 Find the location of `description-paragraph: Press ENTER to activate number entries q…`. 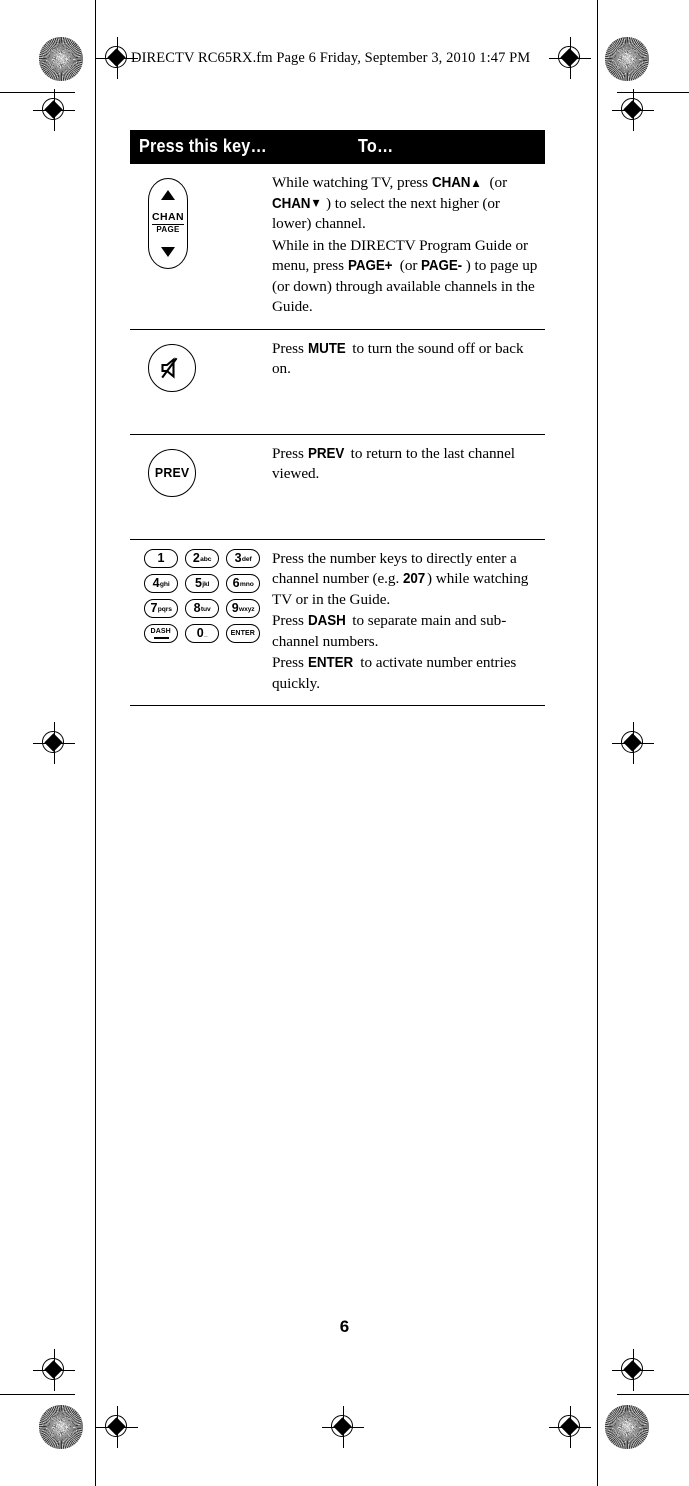

description-paragraph: Press ENTER to activate number entries q… is located at coordinates (394, 673).